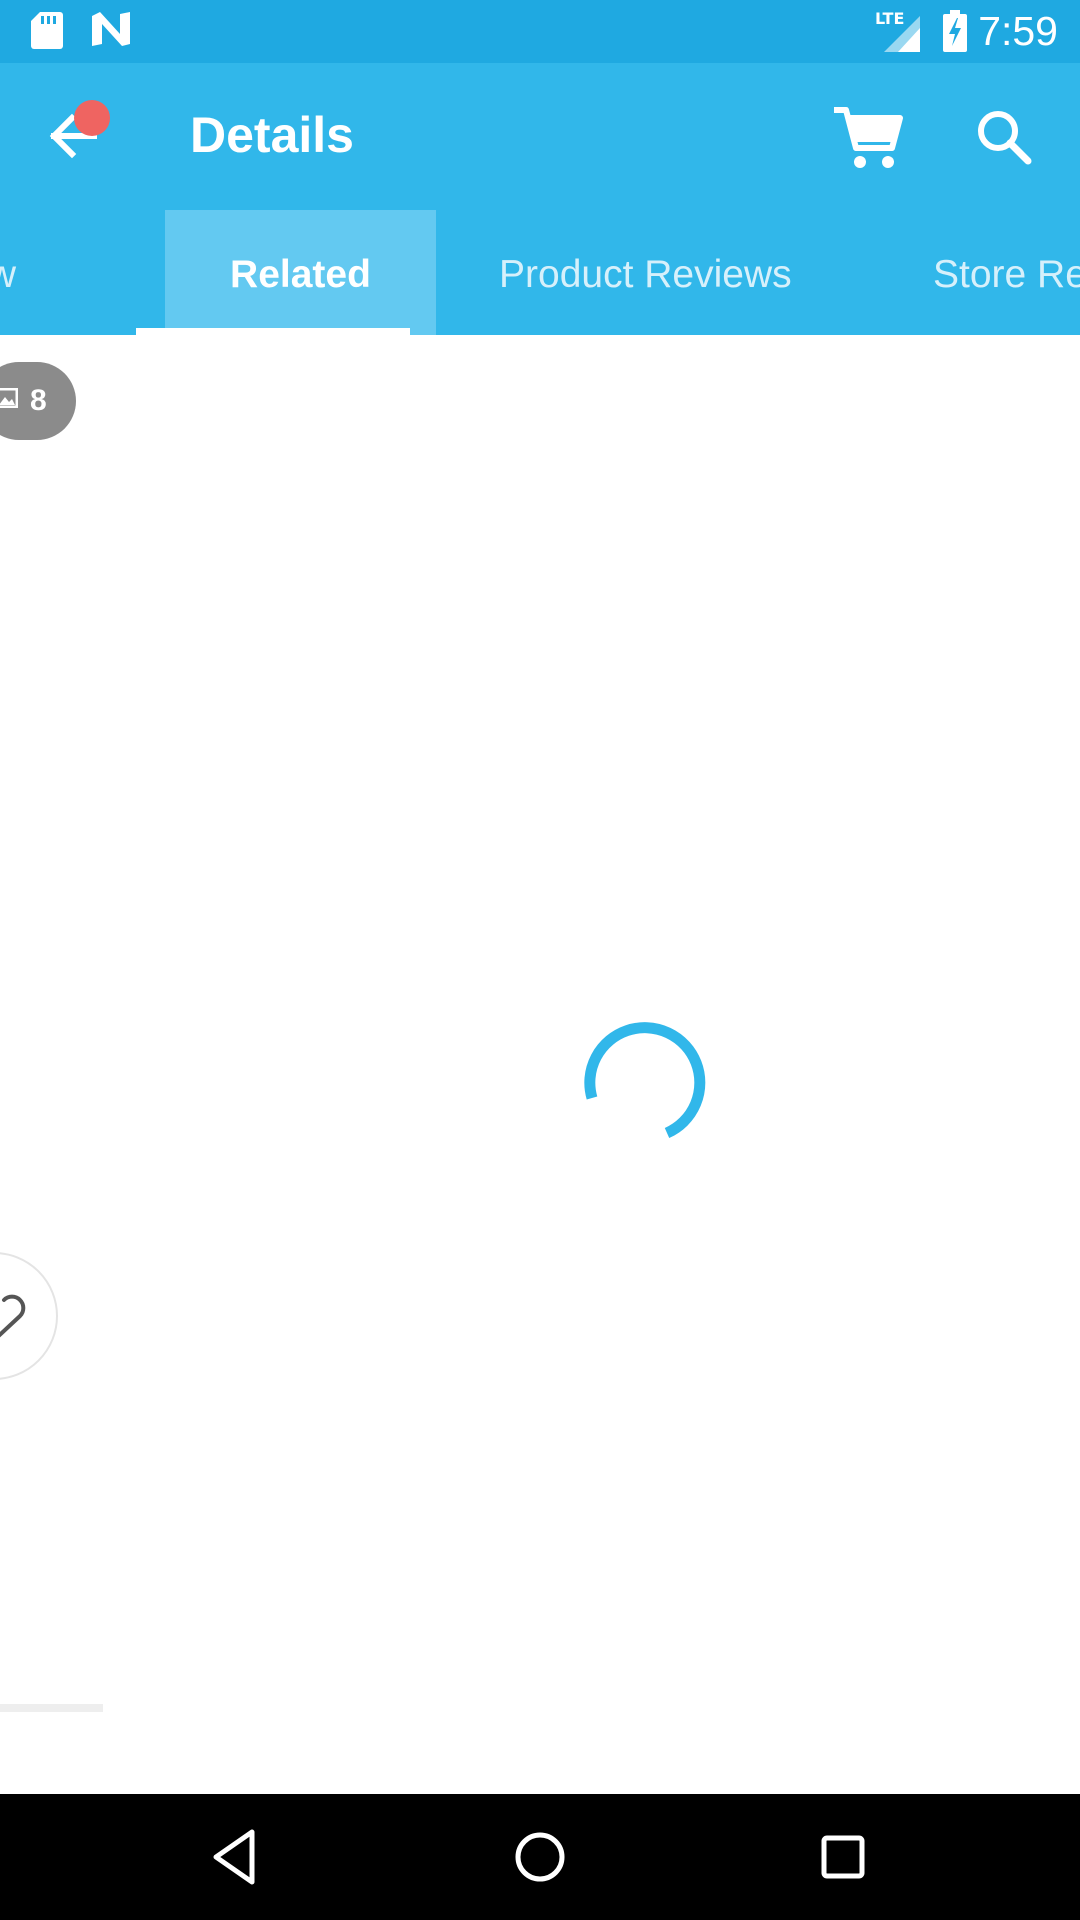 This screenshot has width=1080, height=1920. Describe the element at coordinates (111, 29) in the screenshot. I see `notification-n-icon` at that location.